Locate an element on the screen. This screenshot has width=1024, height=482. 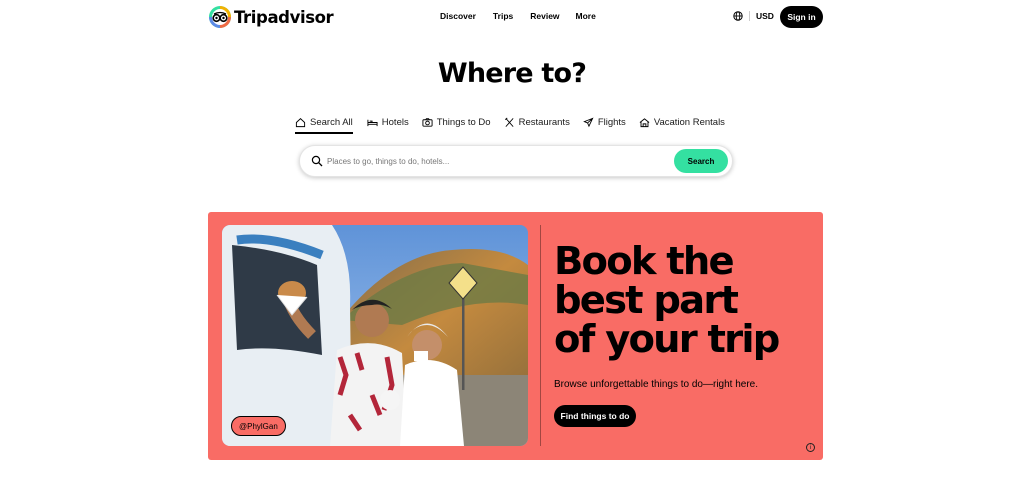
plane-icon is located at coordinates (588, 122).